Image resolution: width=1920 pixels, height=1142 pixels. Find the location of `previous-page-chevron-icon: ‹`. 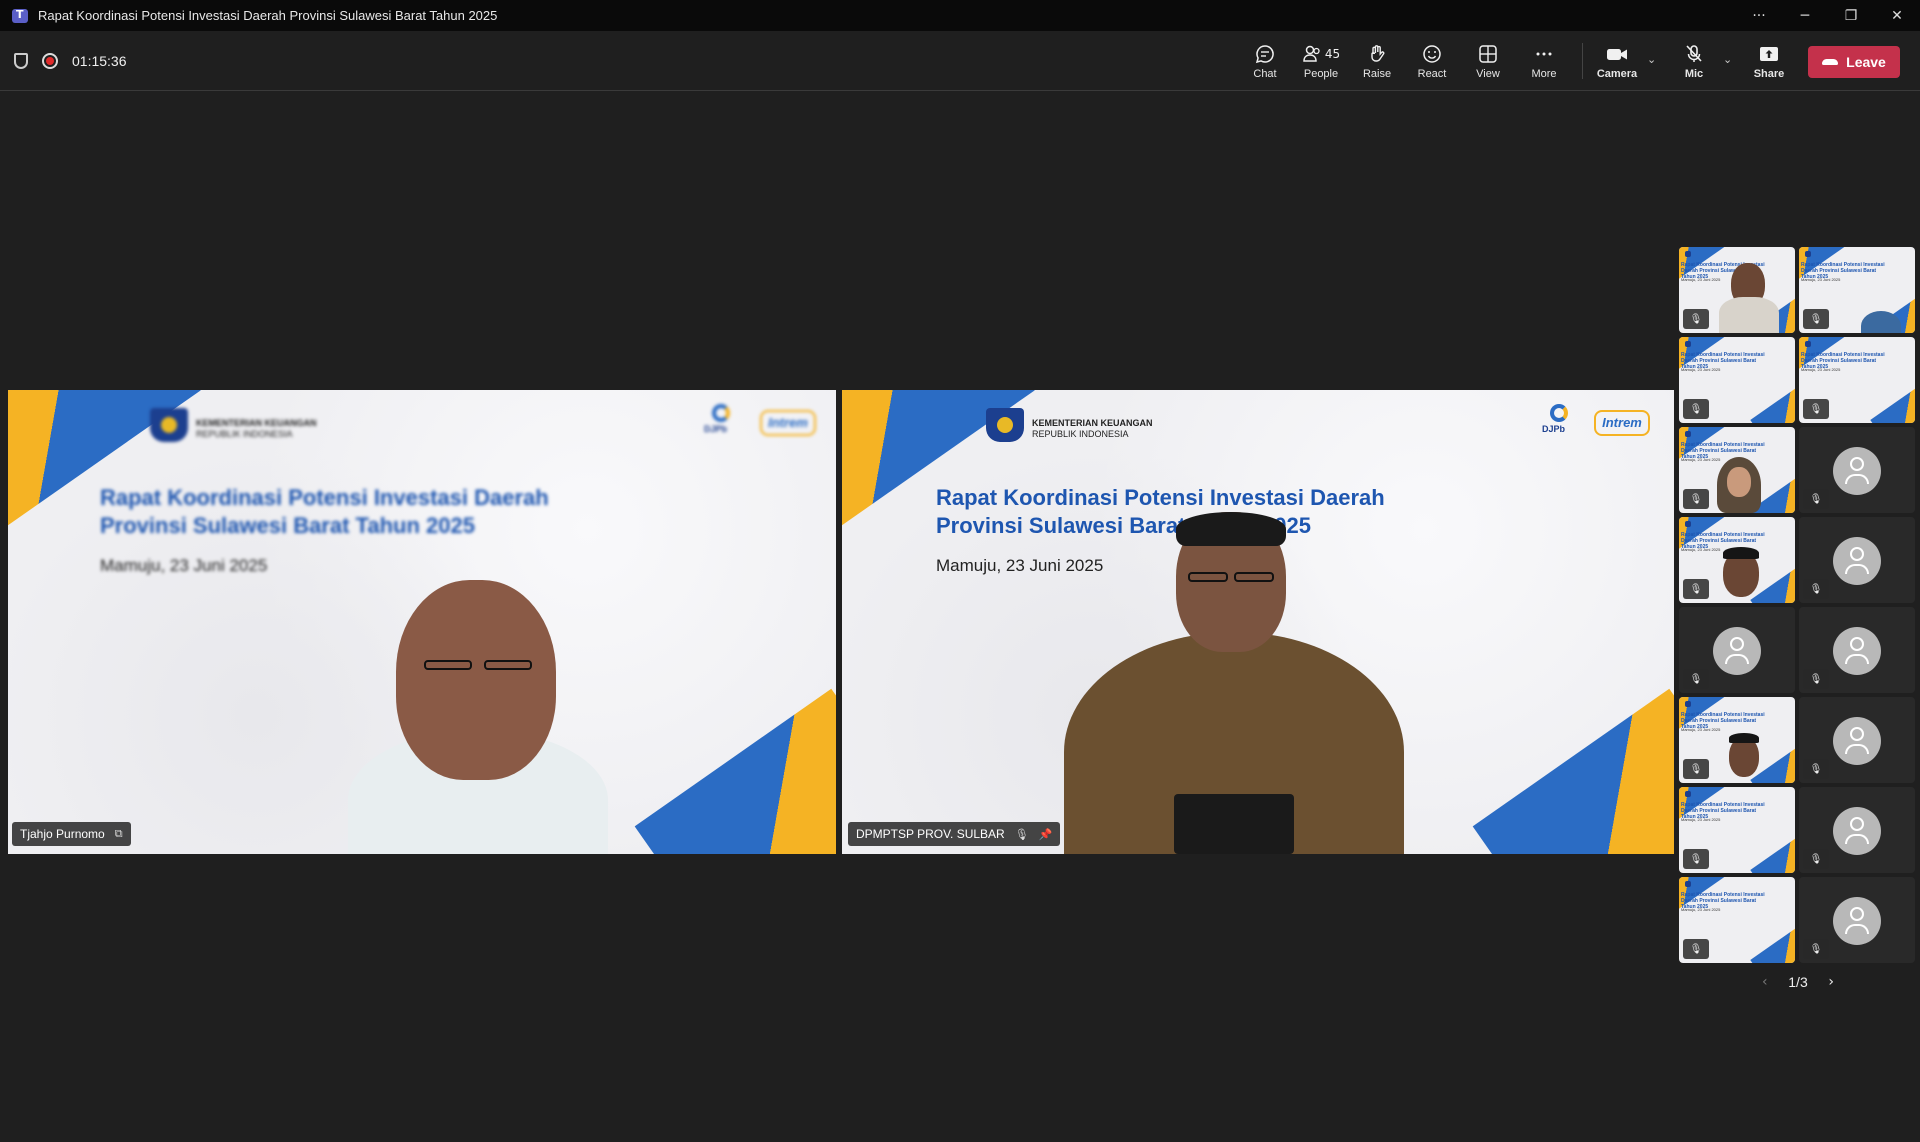

previous-page-chevron-icon: ‹ is located at coordinates (1765, 982).